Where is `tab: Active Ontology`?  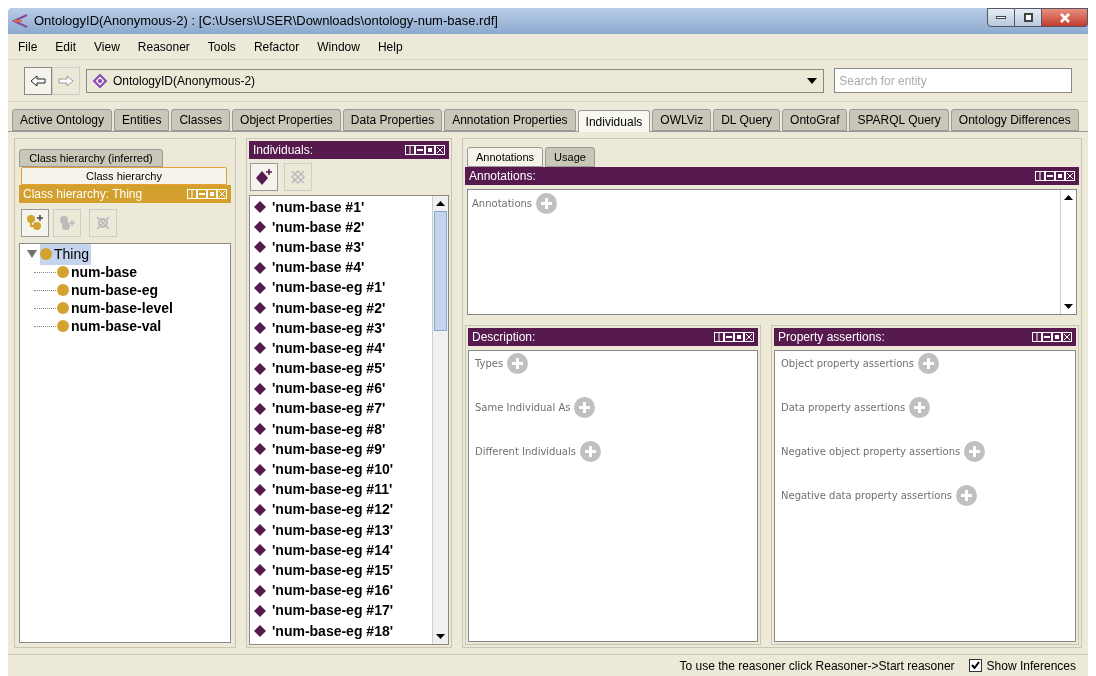
tab: Active Ontology is located at coordinates (62, 120).